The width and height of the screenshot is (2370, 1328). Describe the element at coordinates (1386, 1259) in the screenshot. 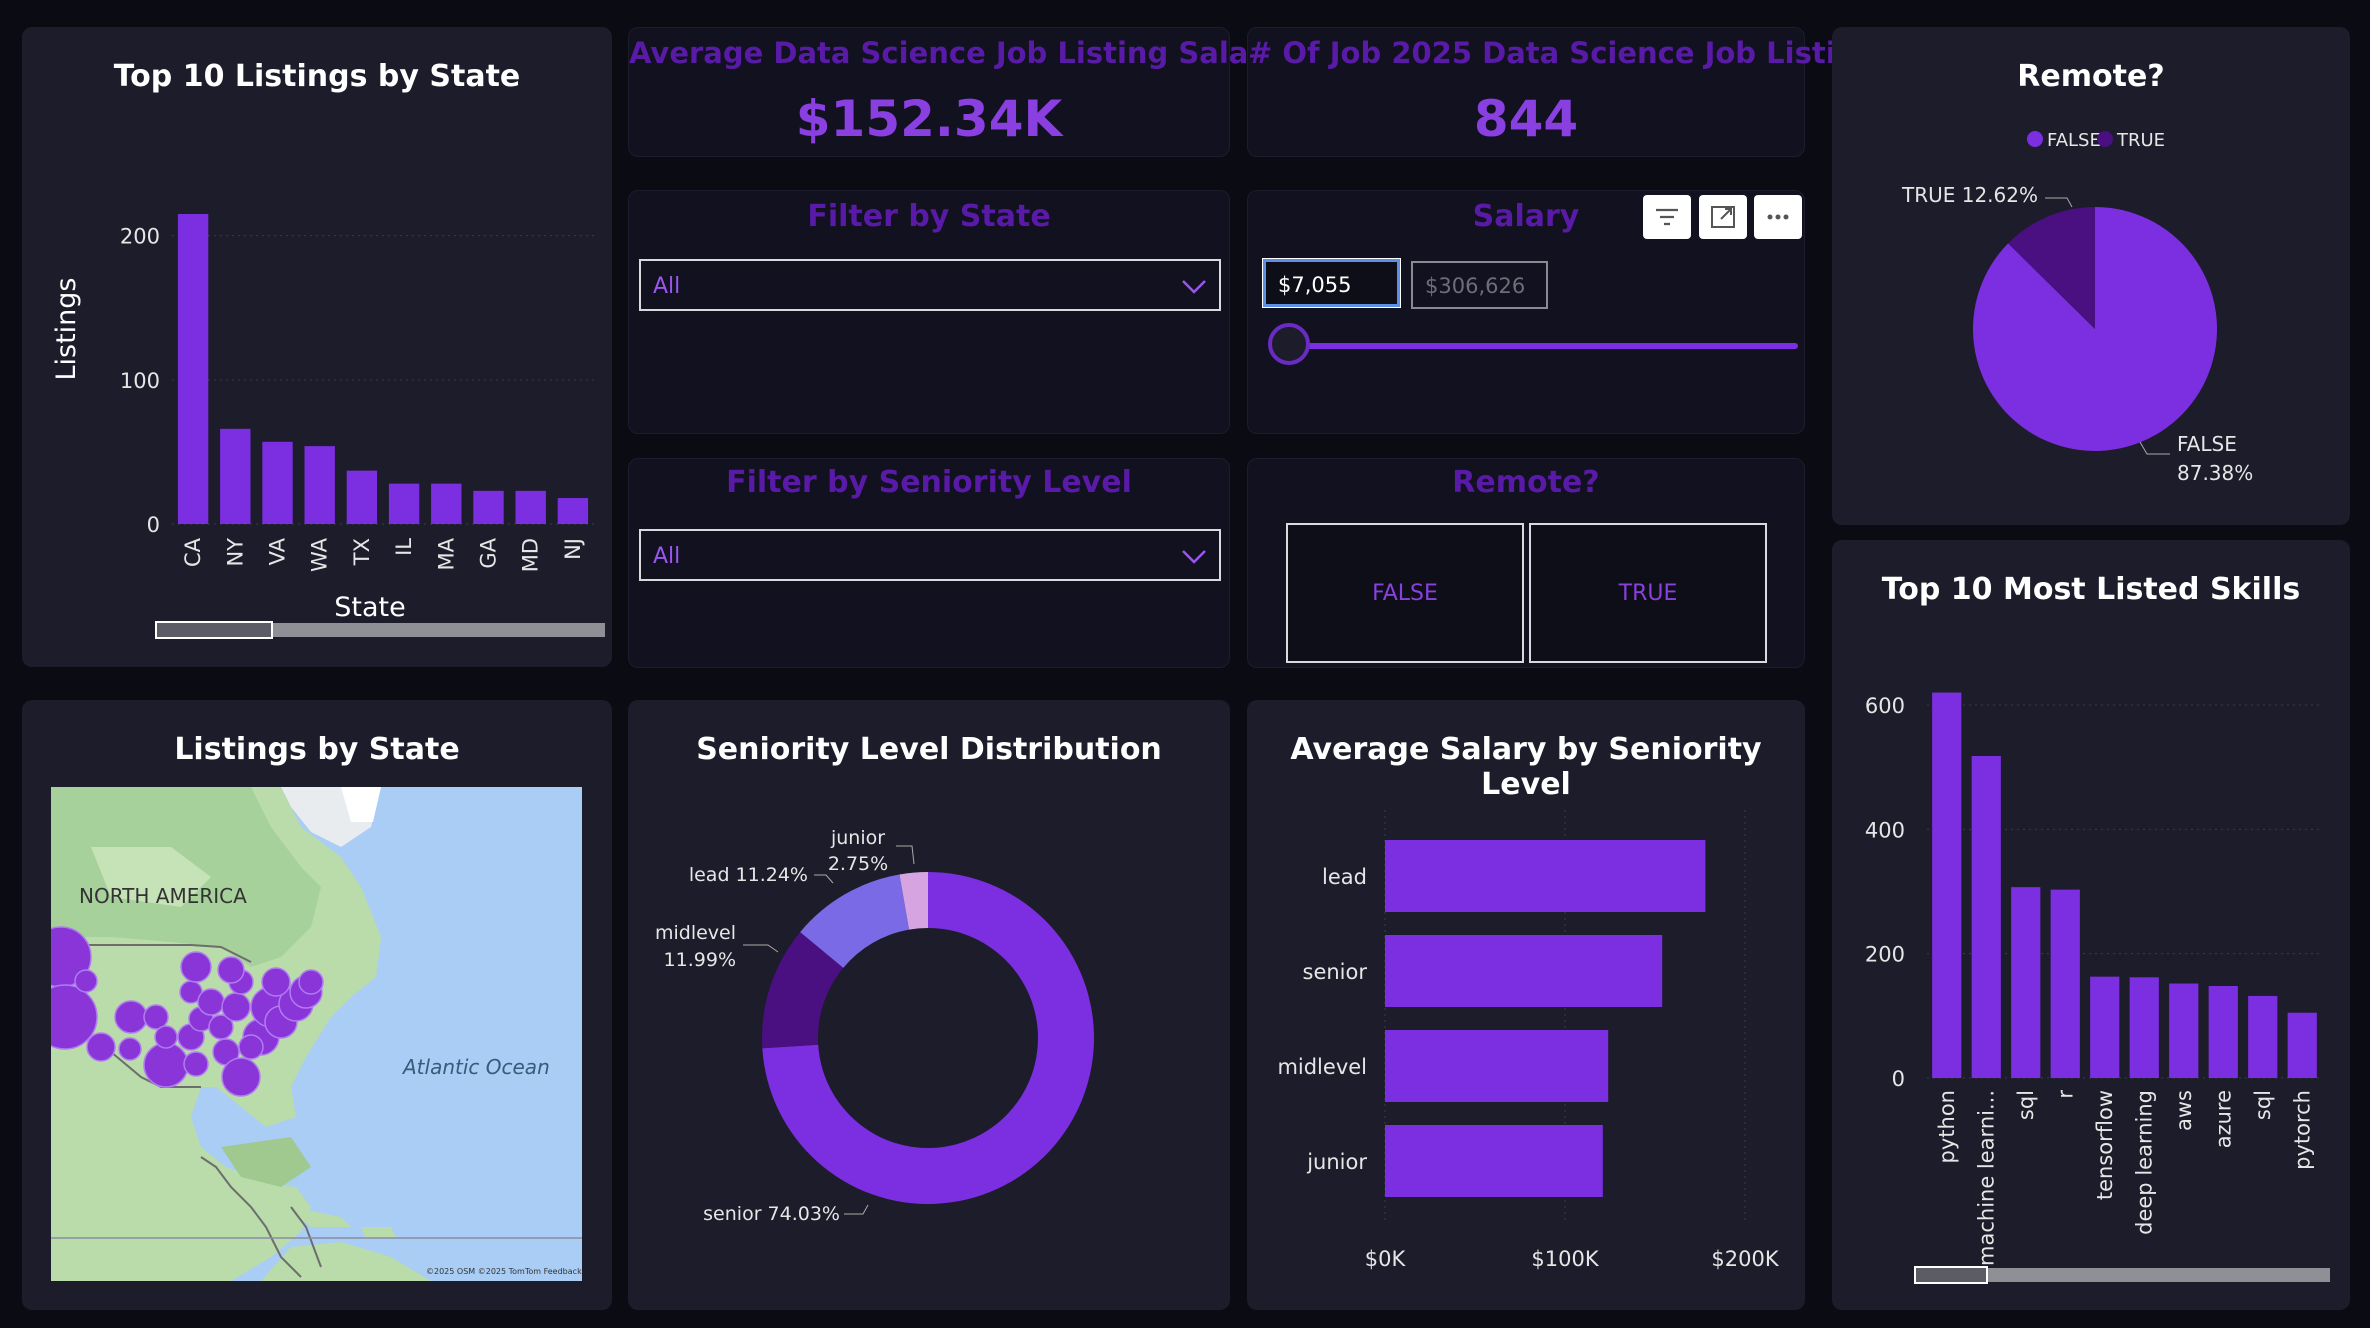

I see `x-tick-label: $0K` at that location.